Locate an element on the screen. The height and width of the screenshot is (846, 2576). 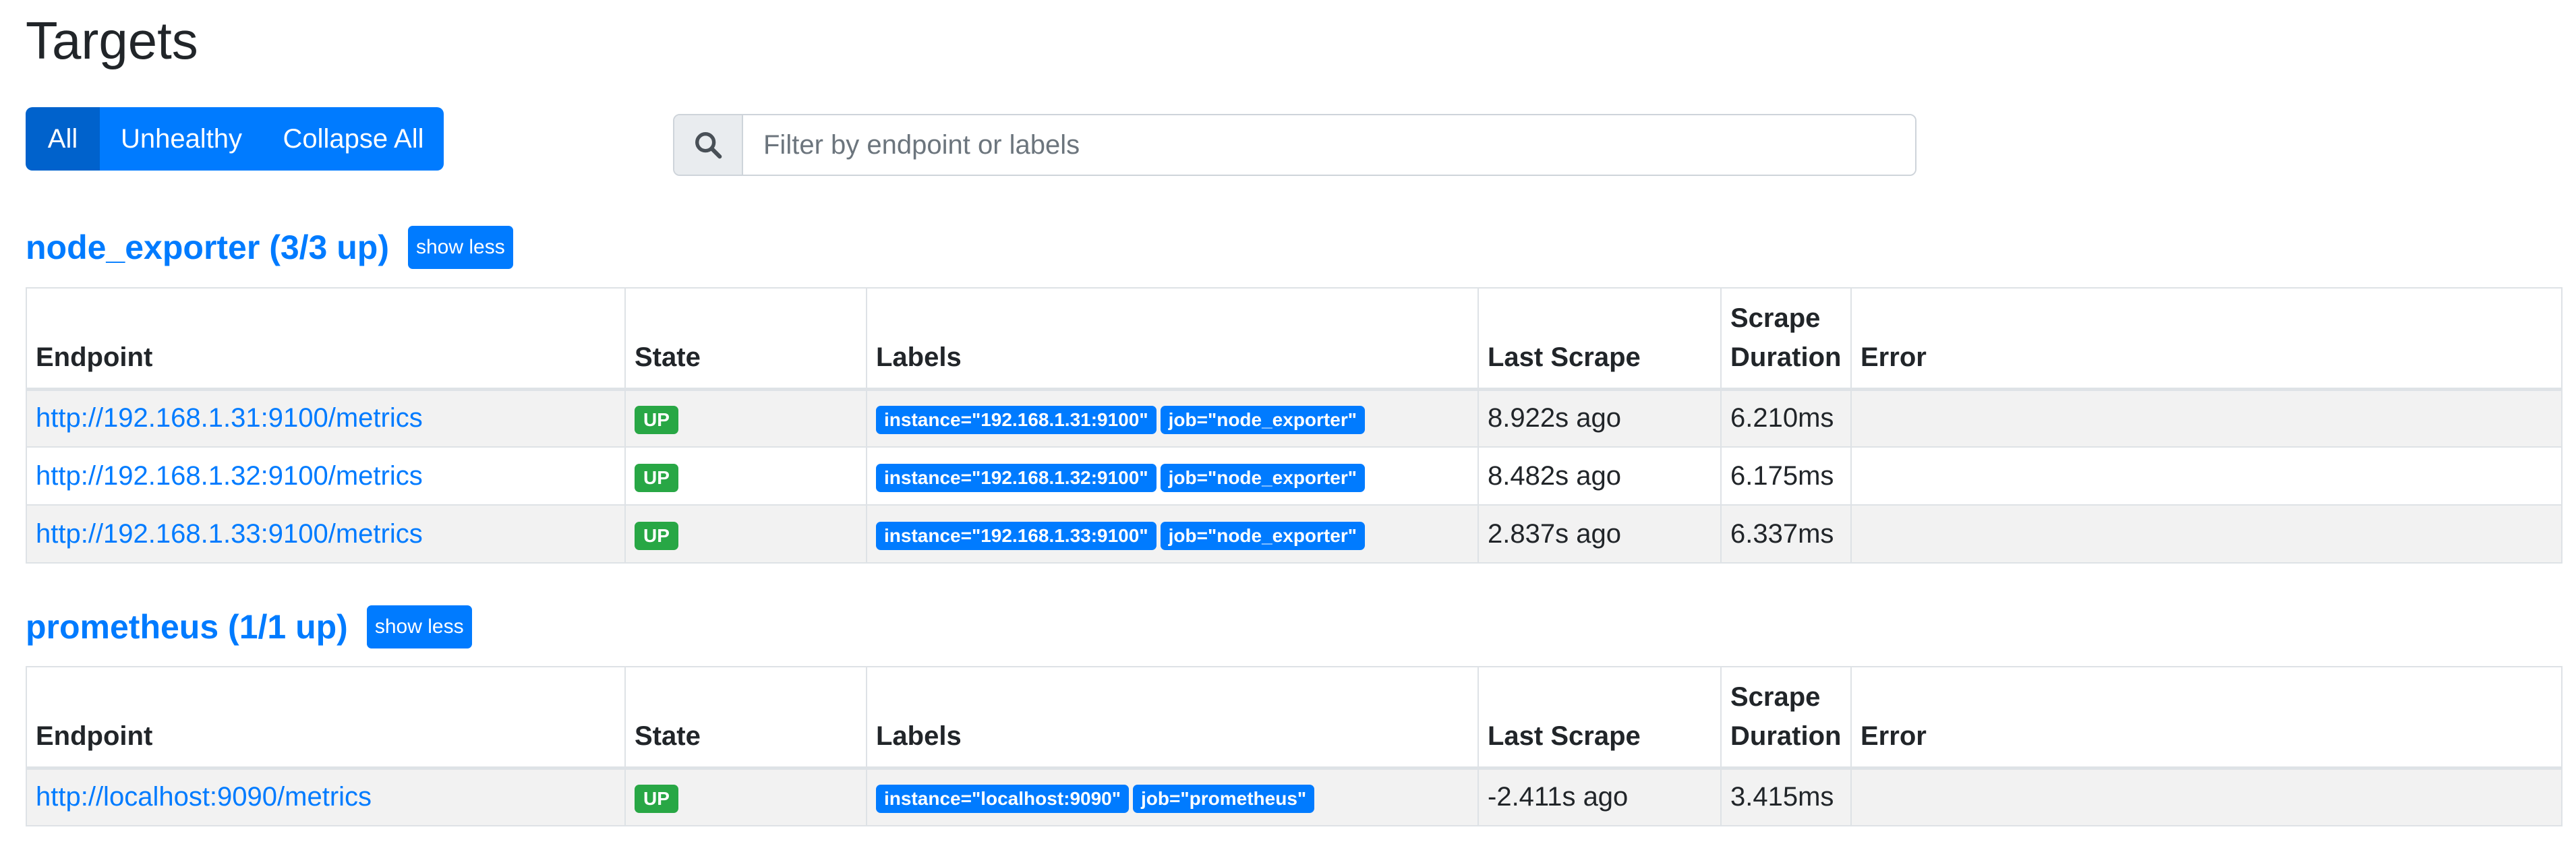
scrape-duration-cell: 6.210ms is located at coordinates (1786, 418).